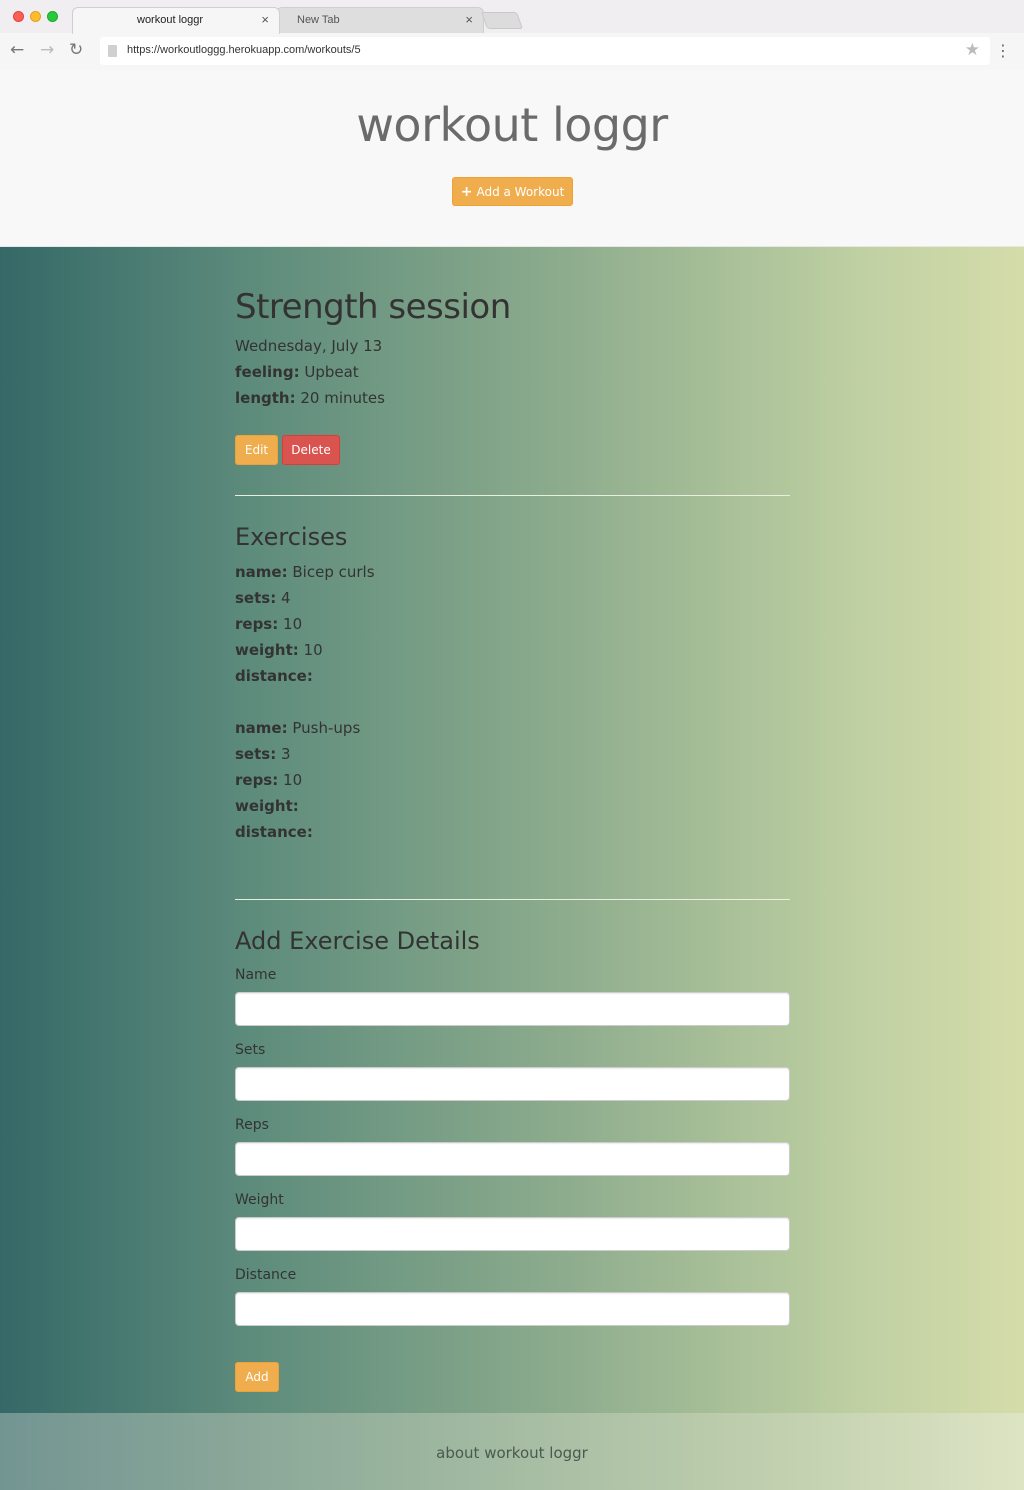 The image size is (1024, 1490). I want to click on weight-value: 10, so click(313, 650).